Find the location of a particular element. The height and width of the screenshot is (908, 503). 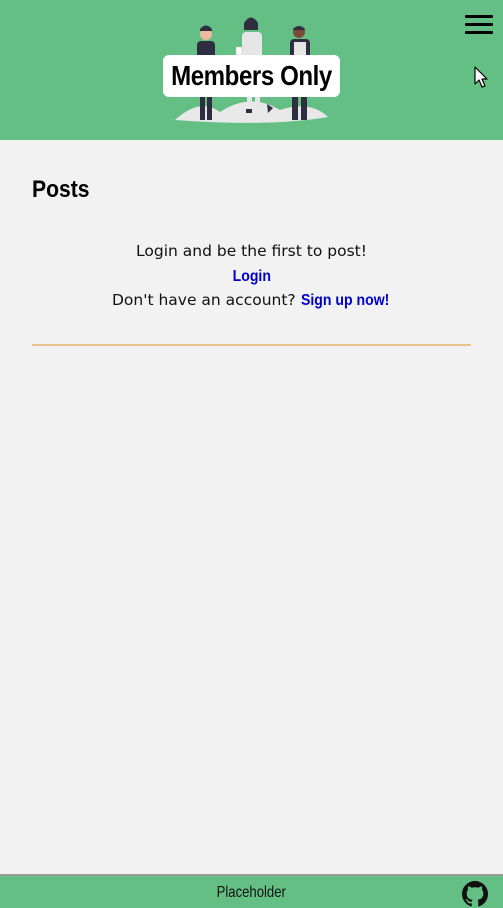

login-link: Login is located at coordinates (251, 277).